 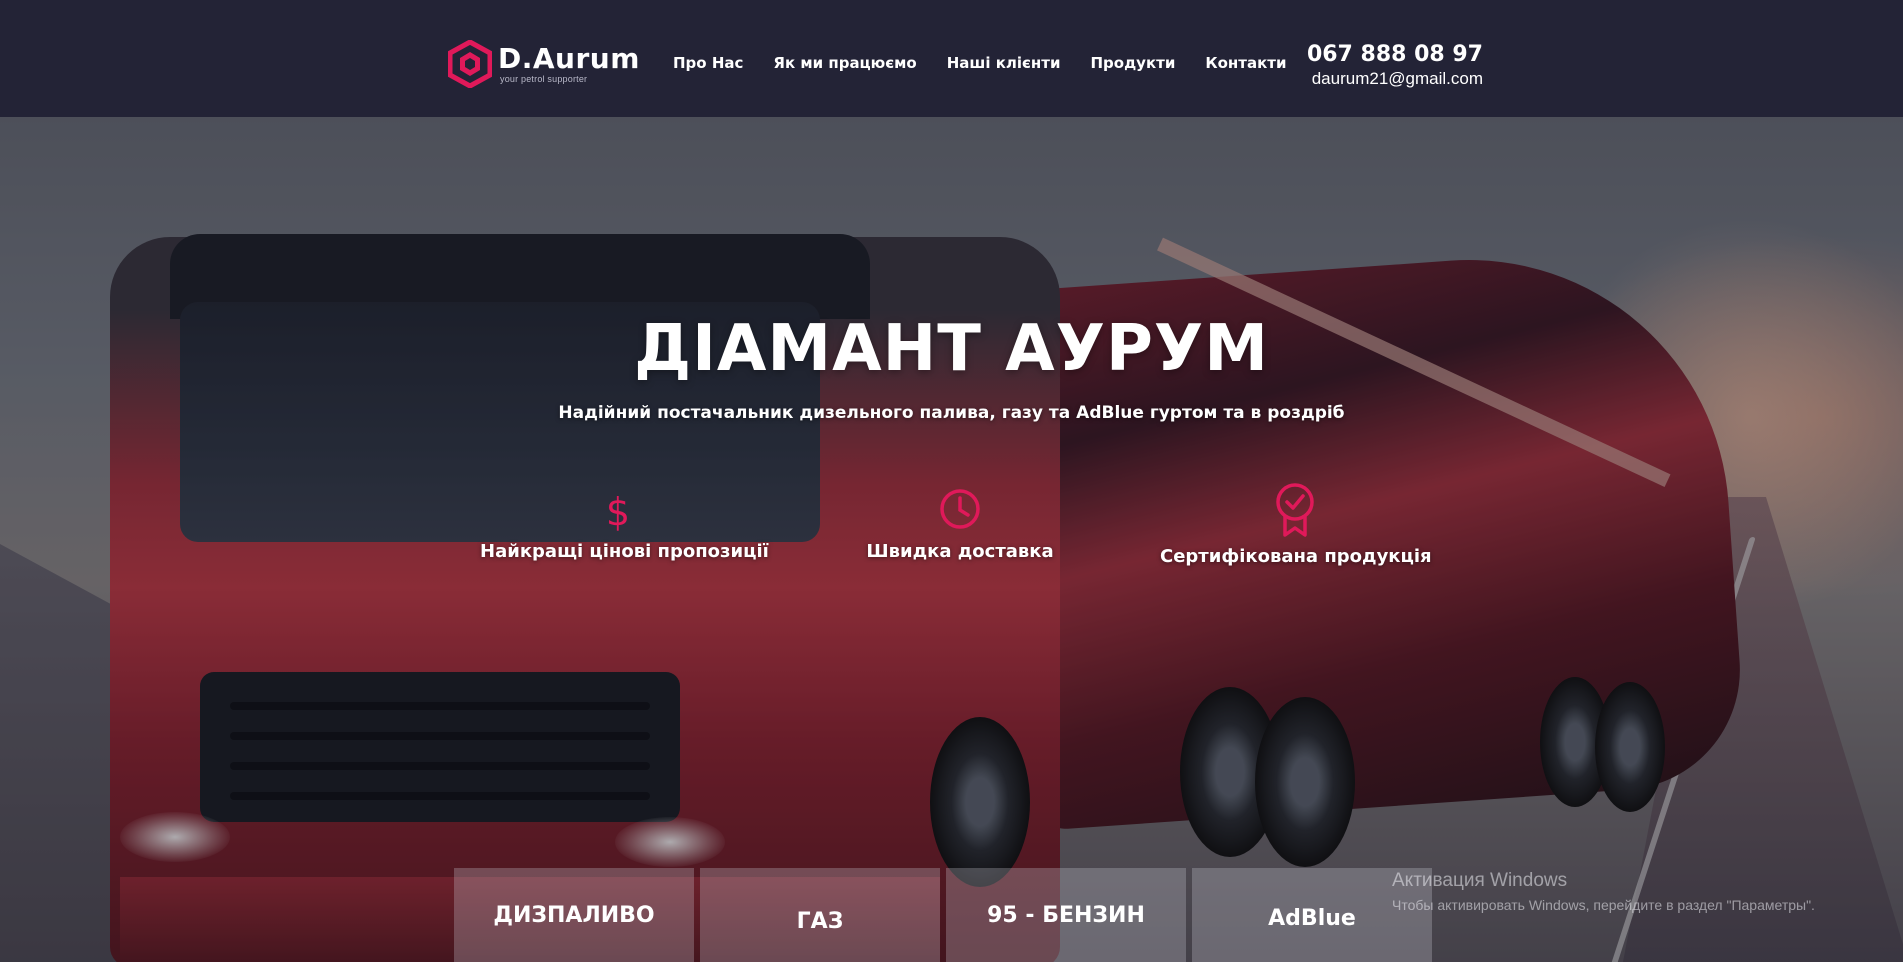 What do you see at coordinates (470, 64) in the screenshot?
I see `logo-mark-icon` at bounding box center [470, 64].